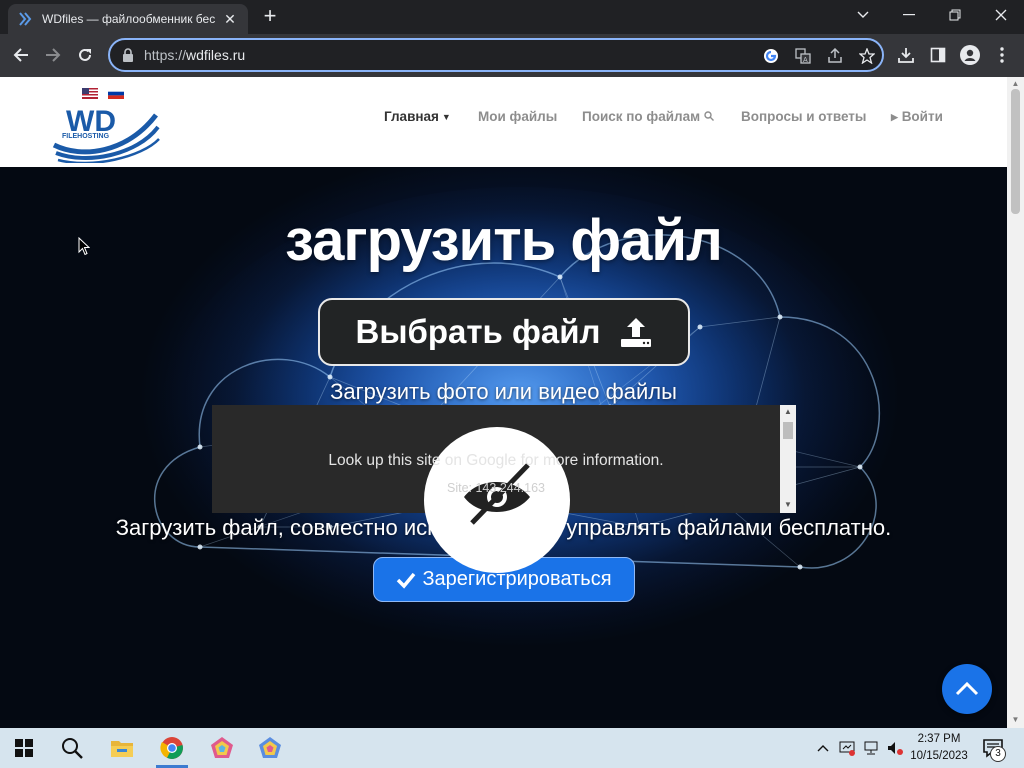 Image resolution: width=1024 pixels, height=768 pixels. I want to click on tray-app-icon, so click(847, 748).